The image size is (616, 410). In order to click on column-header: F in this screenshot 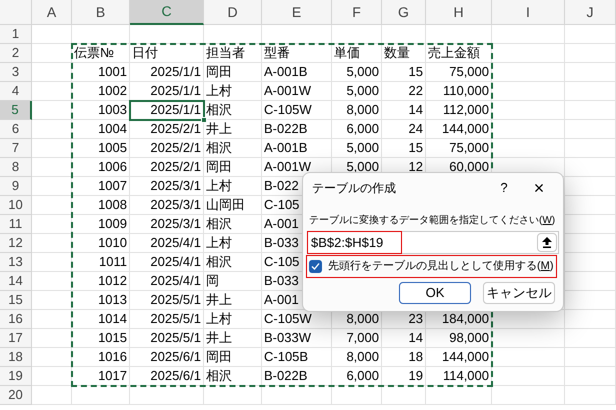, I will do `click(357, 12)`.